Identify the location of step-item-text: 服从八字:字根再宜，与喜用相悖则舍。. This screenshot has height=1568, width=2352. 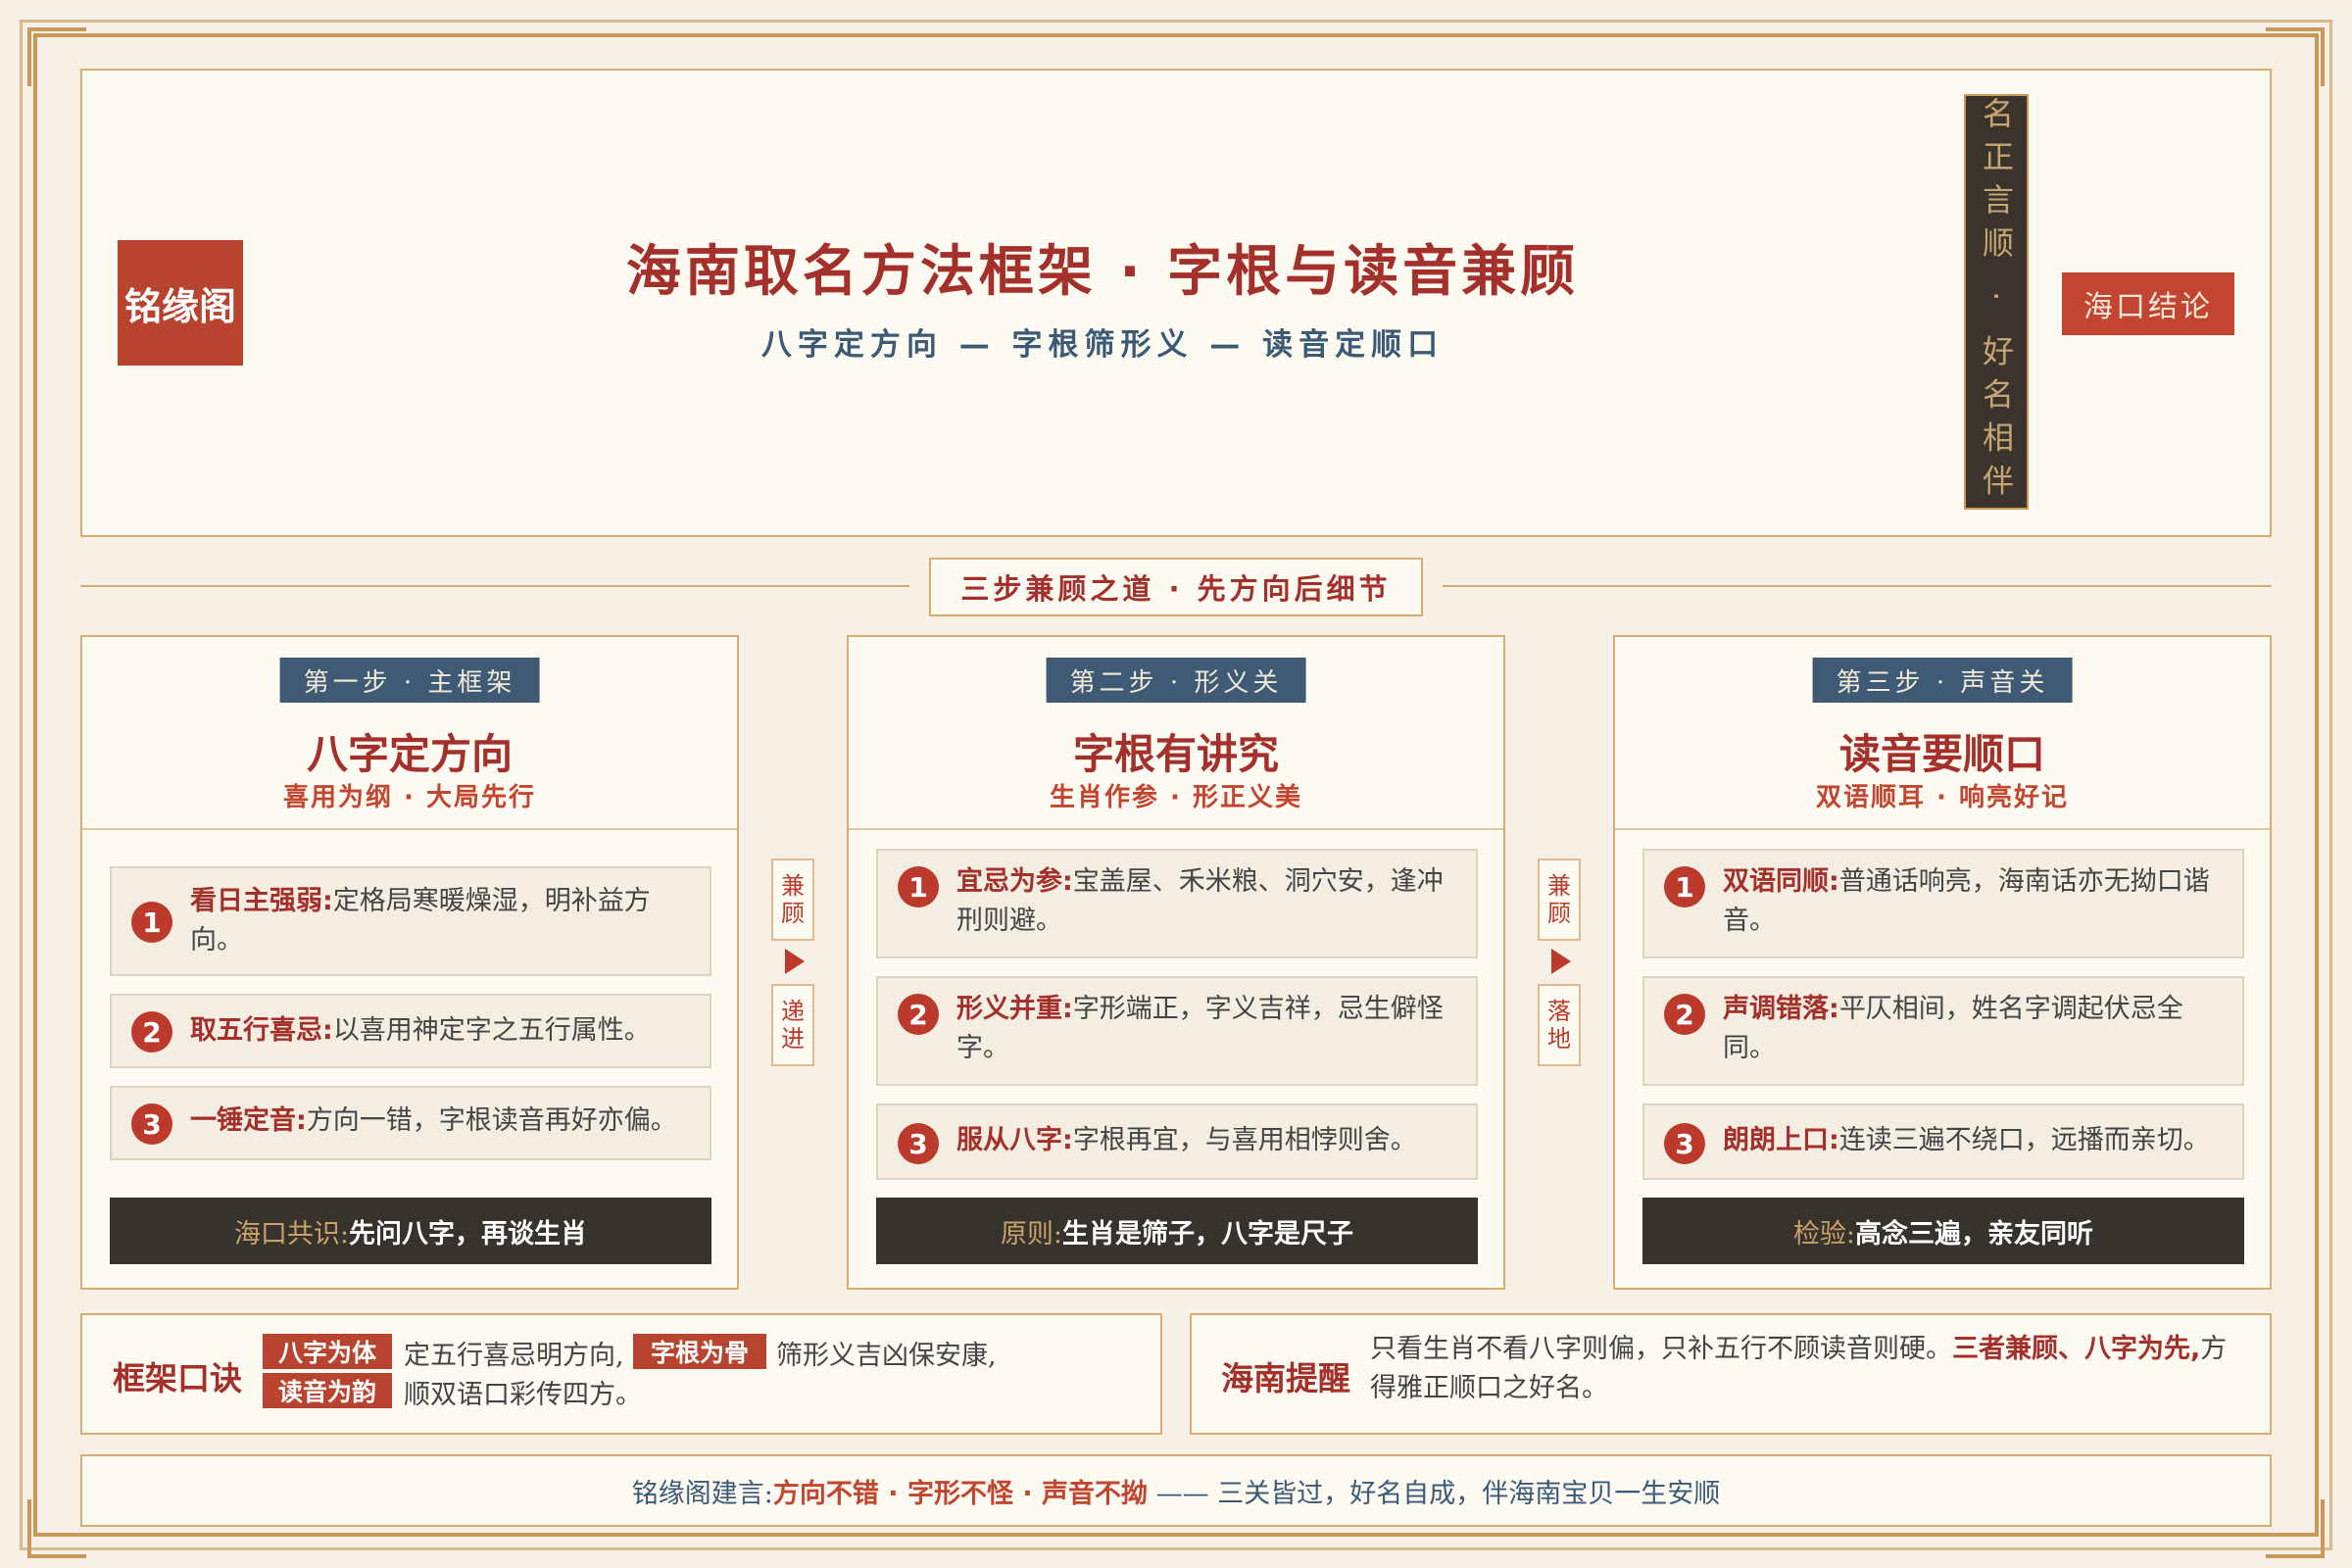
(1186, 1140).